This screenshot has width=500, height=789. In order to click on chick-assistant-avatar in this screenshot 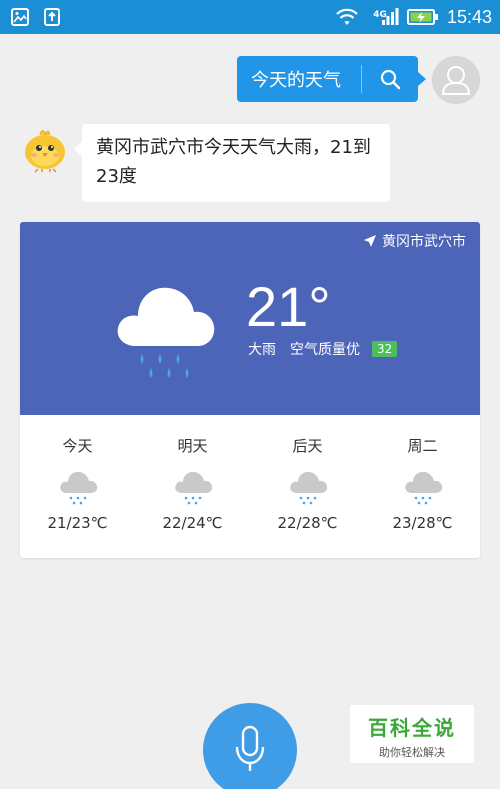, I will do `click(45, 151)`.